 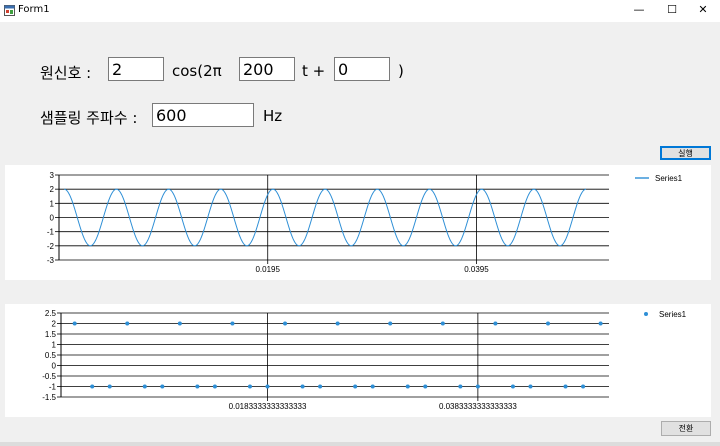 I want to click on t-plus-label: t +, so click(x=314, y=71).